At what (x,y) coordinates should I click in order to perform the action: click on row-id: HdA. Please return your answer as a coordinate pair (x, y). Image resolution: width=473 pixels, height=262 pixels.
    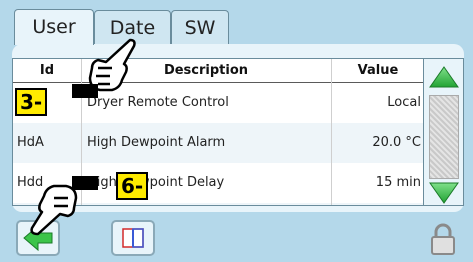
    Looking at the image, I should click on (30, 142).